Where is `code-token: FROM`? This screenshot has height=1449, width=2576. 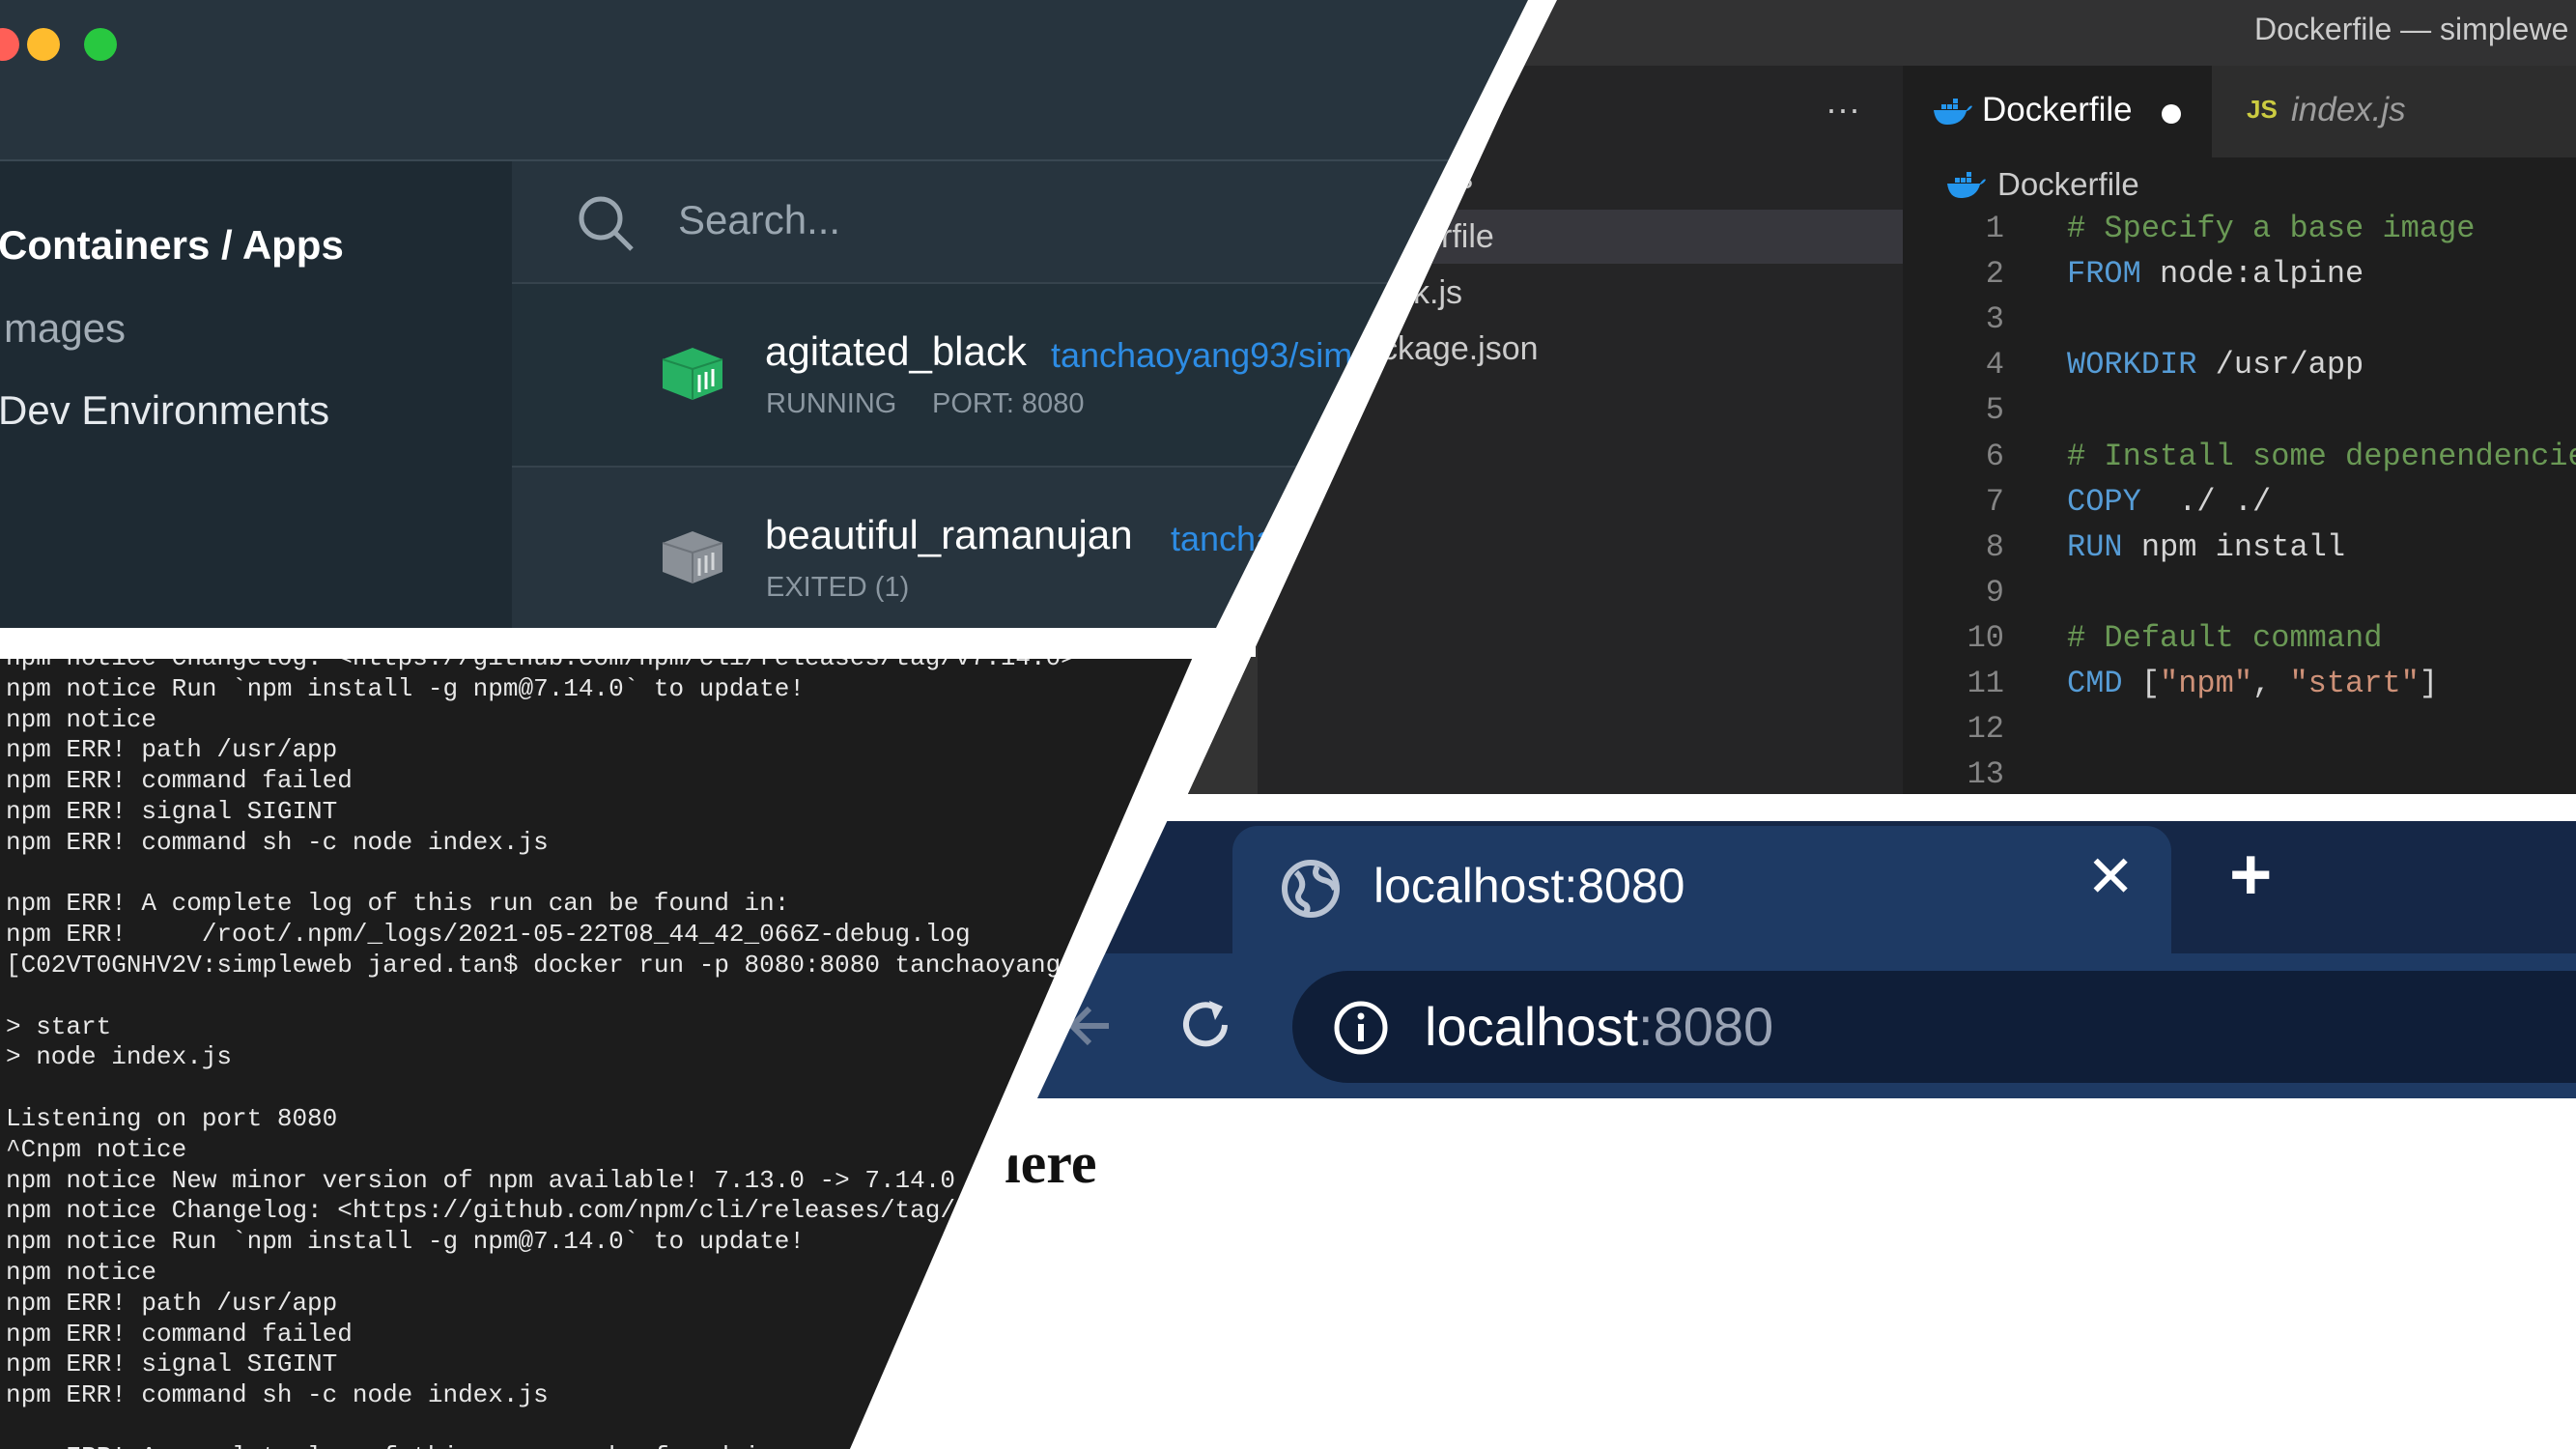 code-token: FROM is located at coordinates (2104, 274).